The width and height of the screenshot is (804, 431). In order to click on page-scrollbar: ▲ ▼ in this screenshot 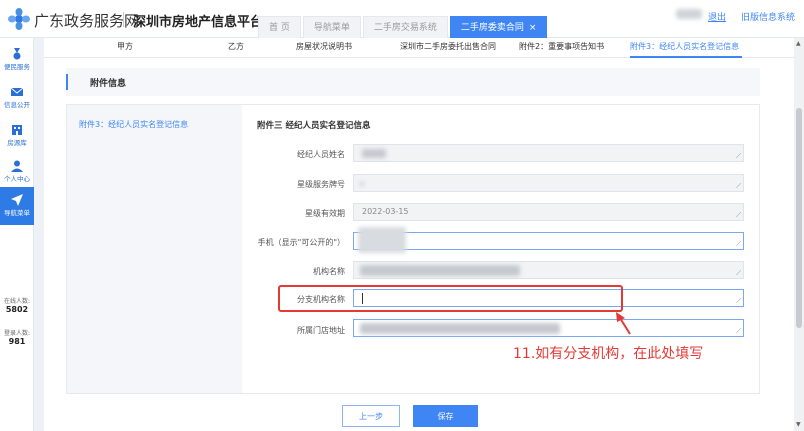, I will do `click(799, 234)`.